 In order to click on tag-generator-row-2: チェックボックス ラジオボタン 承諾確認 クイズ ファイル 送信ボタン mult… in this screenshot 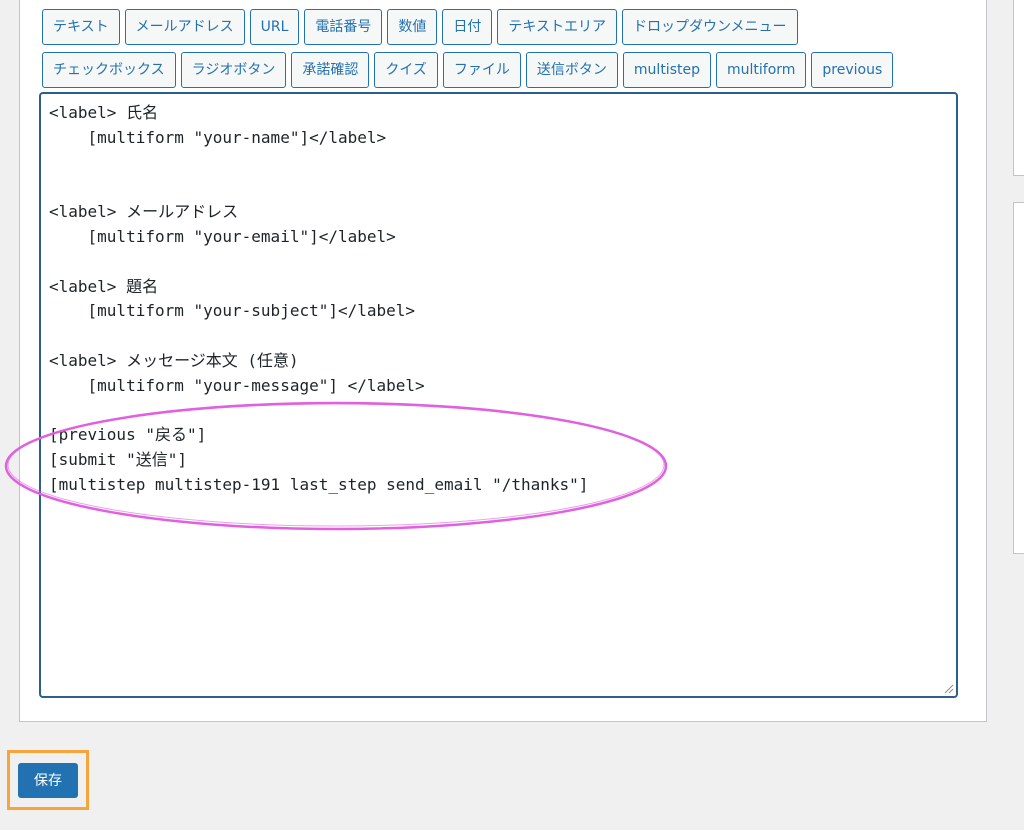, I will do `click(468, 70)`.